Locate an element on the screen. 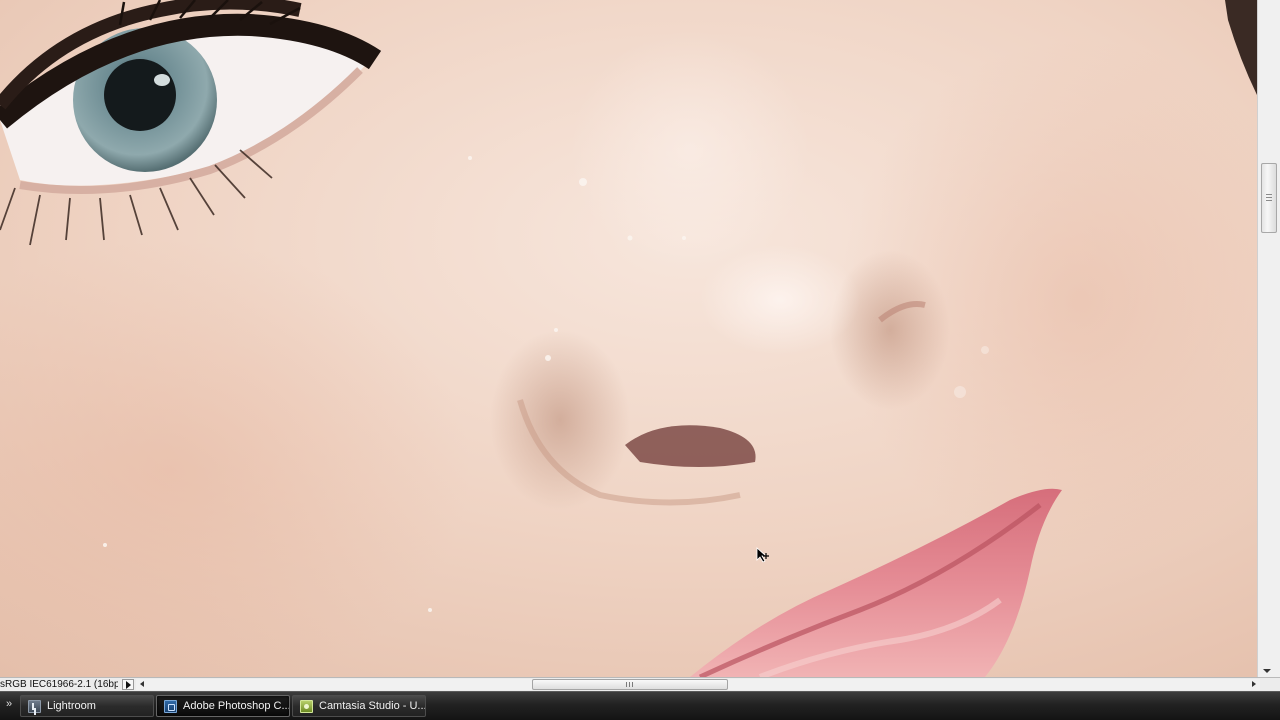  status-menu-arrow-icon is located at coordinates (128, 684).